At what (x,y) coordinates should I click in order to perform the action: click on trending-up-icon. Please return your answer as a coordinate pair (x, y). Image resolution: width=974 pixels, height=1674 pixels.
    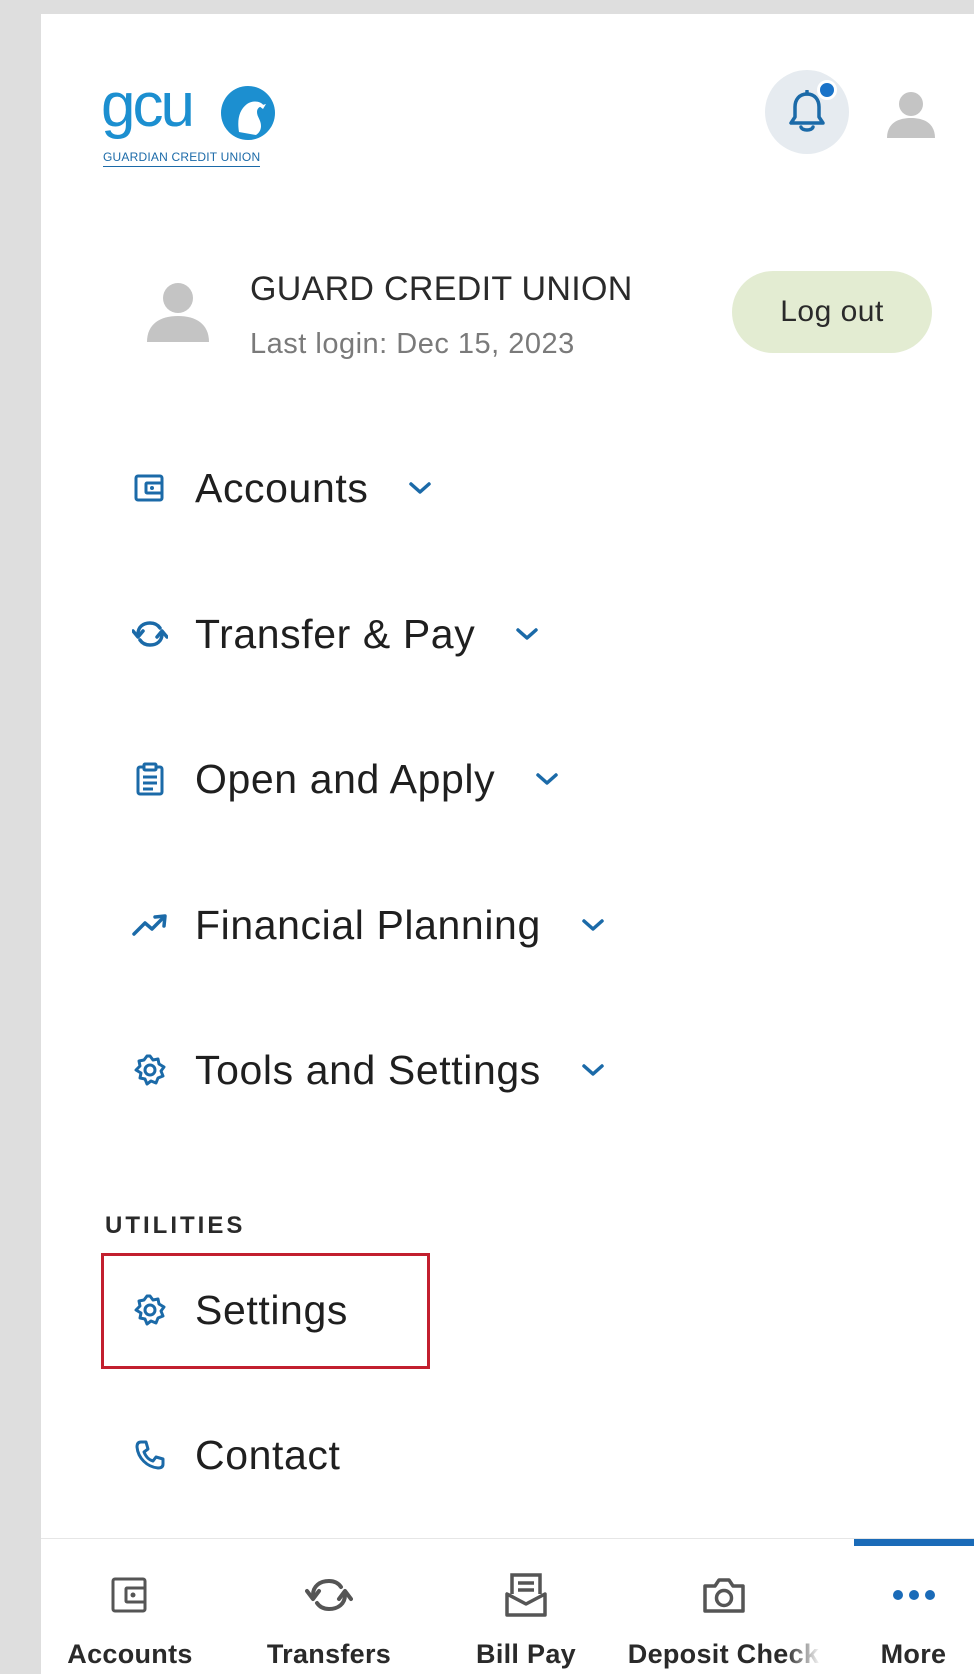
    Looking at the image, I should click on (150, 925).